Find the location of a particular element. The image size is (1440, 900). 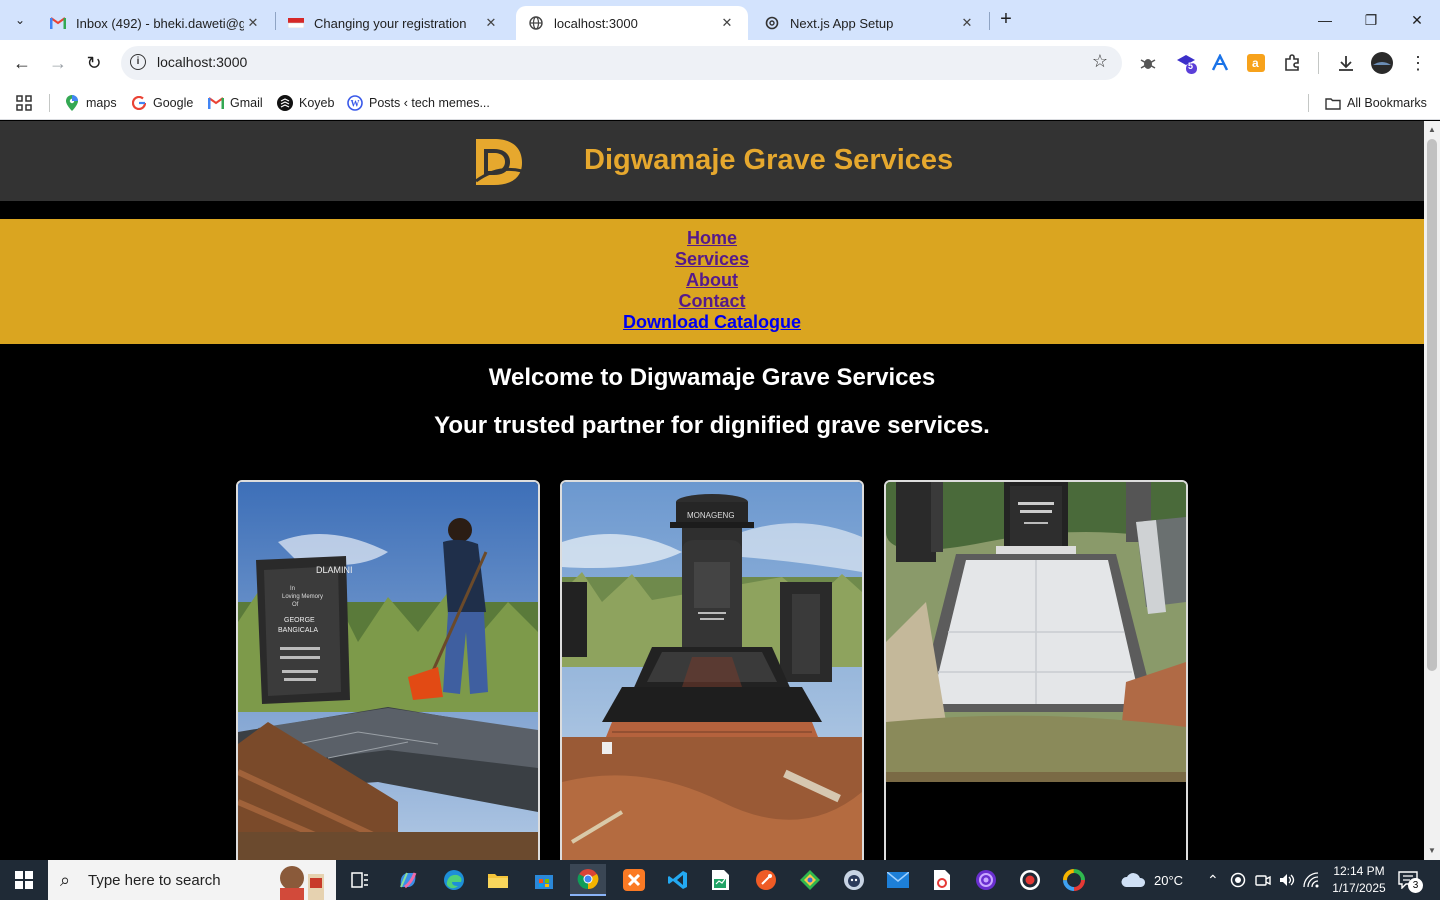

bookmark-star-icon: ☆ is located at coordinates (1100, 61).